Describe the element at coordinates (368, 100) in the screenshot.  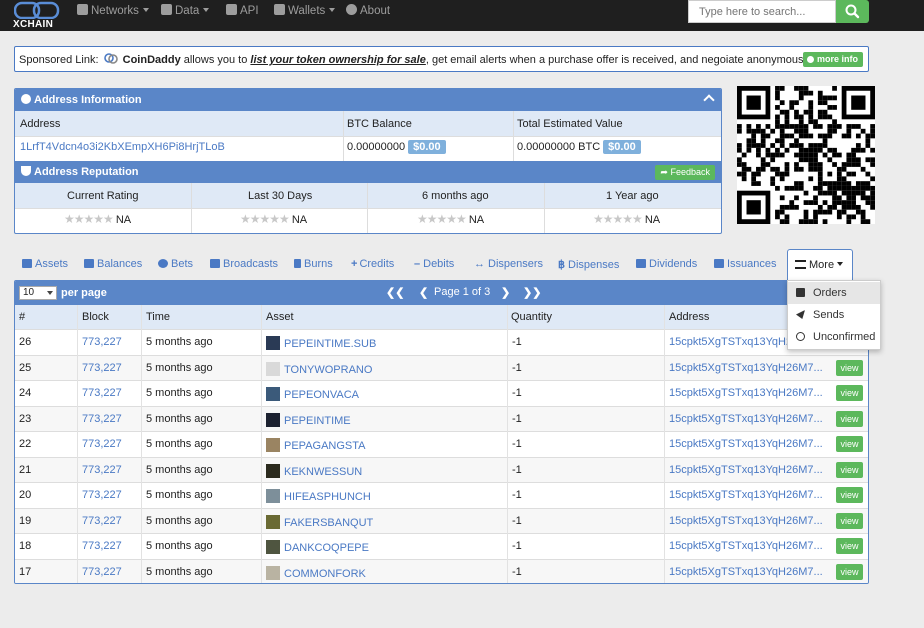
I see `address-information-header: Address Information` at that location.